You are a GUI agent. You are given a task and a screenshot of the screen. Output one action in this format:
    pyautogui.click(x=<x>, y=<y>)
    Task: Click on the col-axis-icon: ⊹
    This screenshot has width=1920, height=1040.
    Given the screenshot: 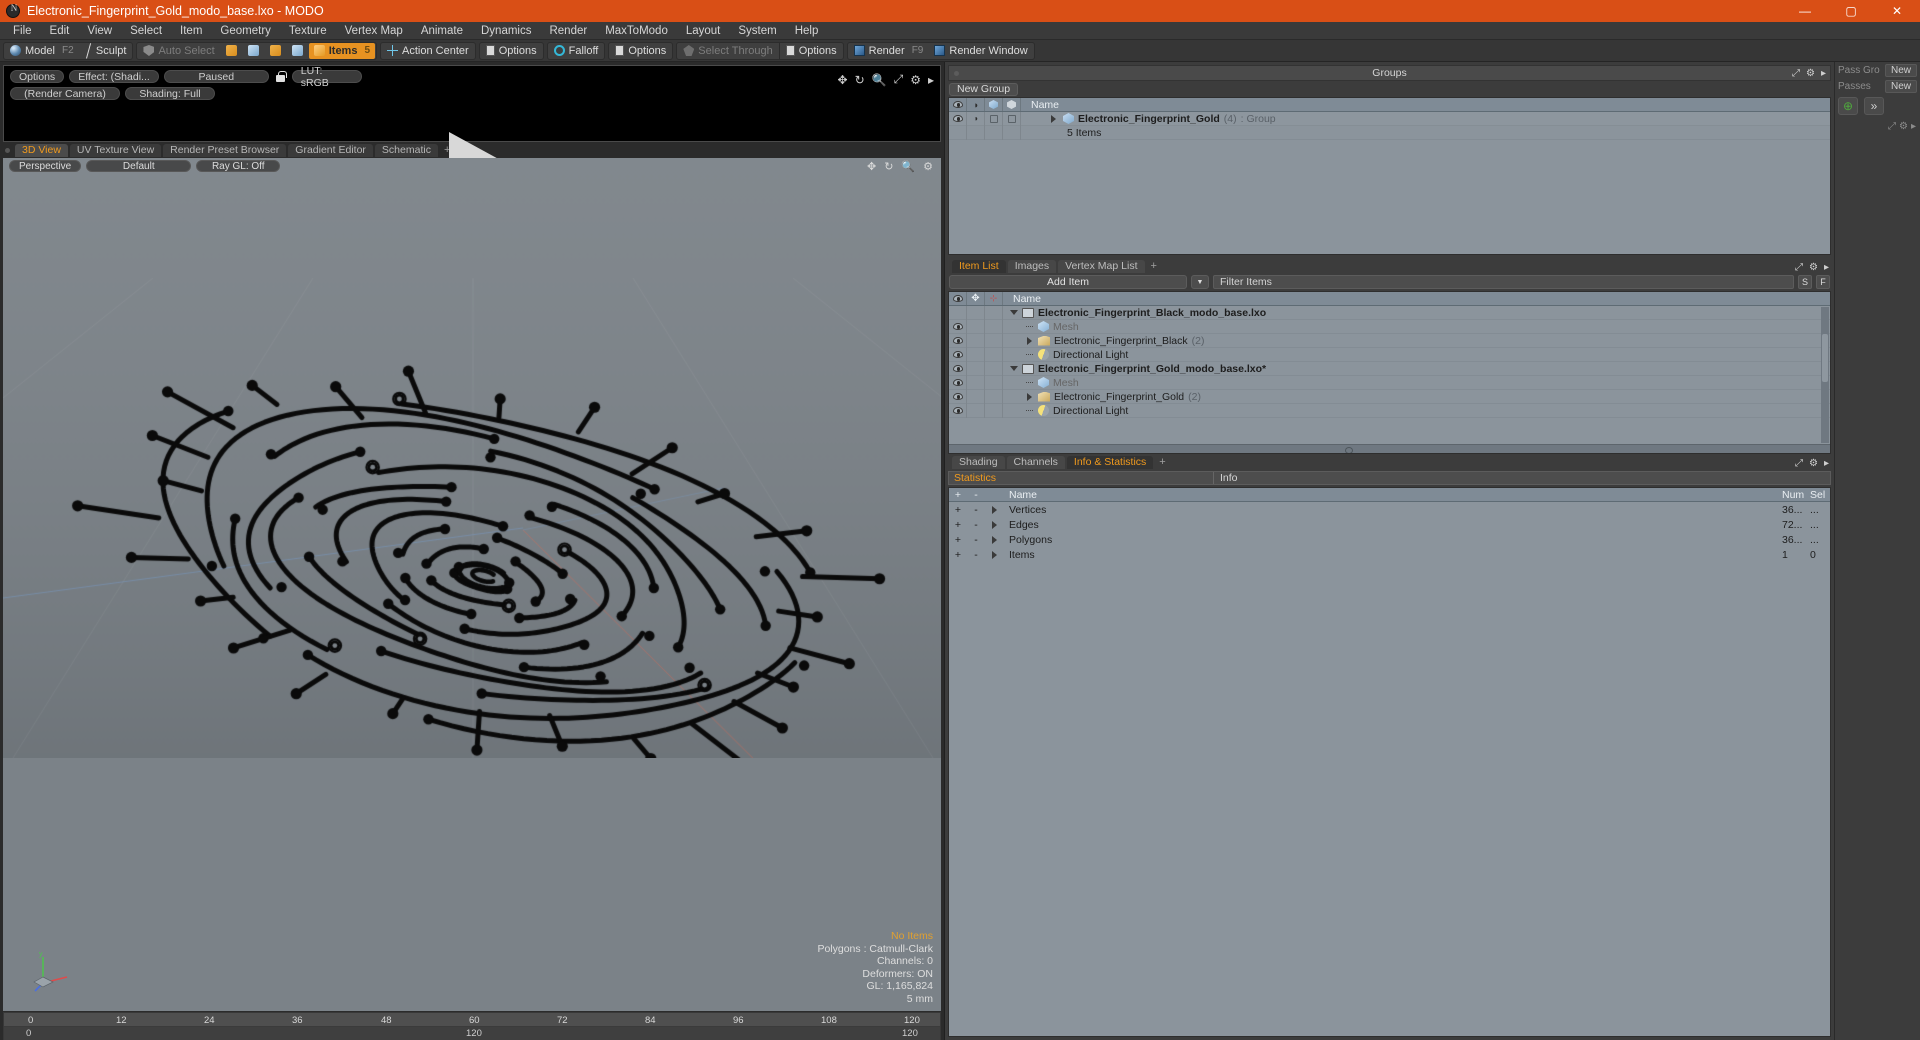 What is the action you would take?
    pyautogui.click(x=994, y=298)
    